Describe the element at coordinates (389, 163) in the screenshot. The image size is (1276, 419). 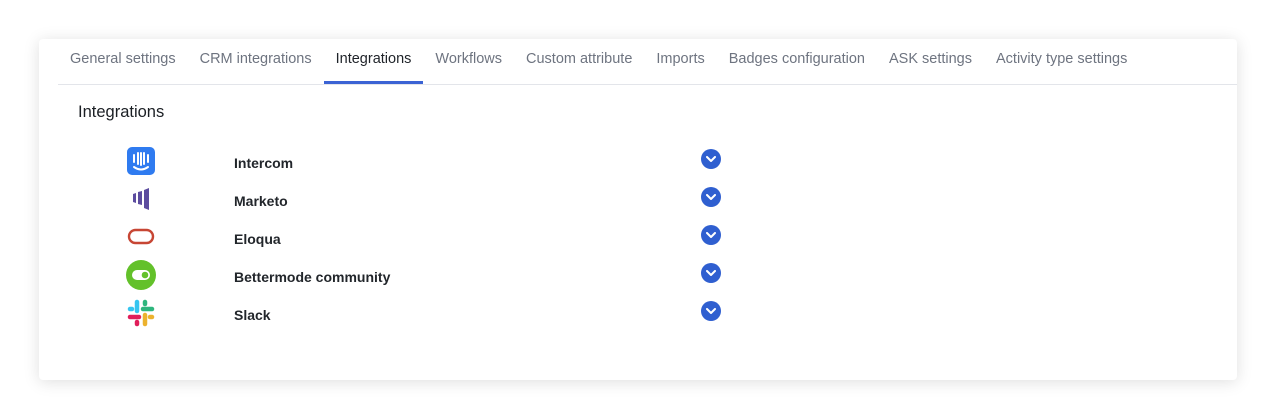
I see `integration-row-intercom: Intercom` at that location.